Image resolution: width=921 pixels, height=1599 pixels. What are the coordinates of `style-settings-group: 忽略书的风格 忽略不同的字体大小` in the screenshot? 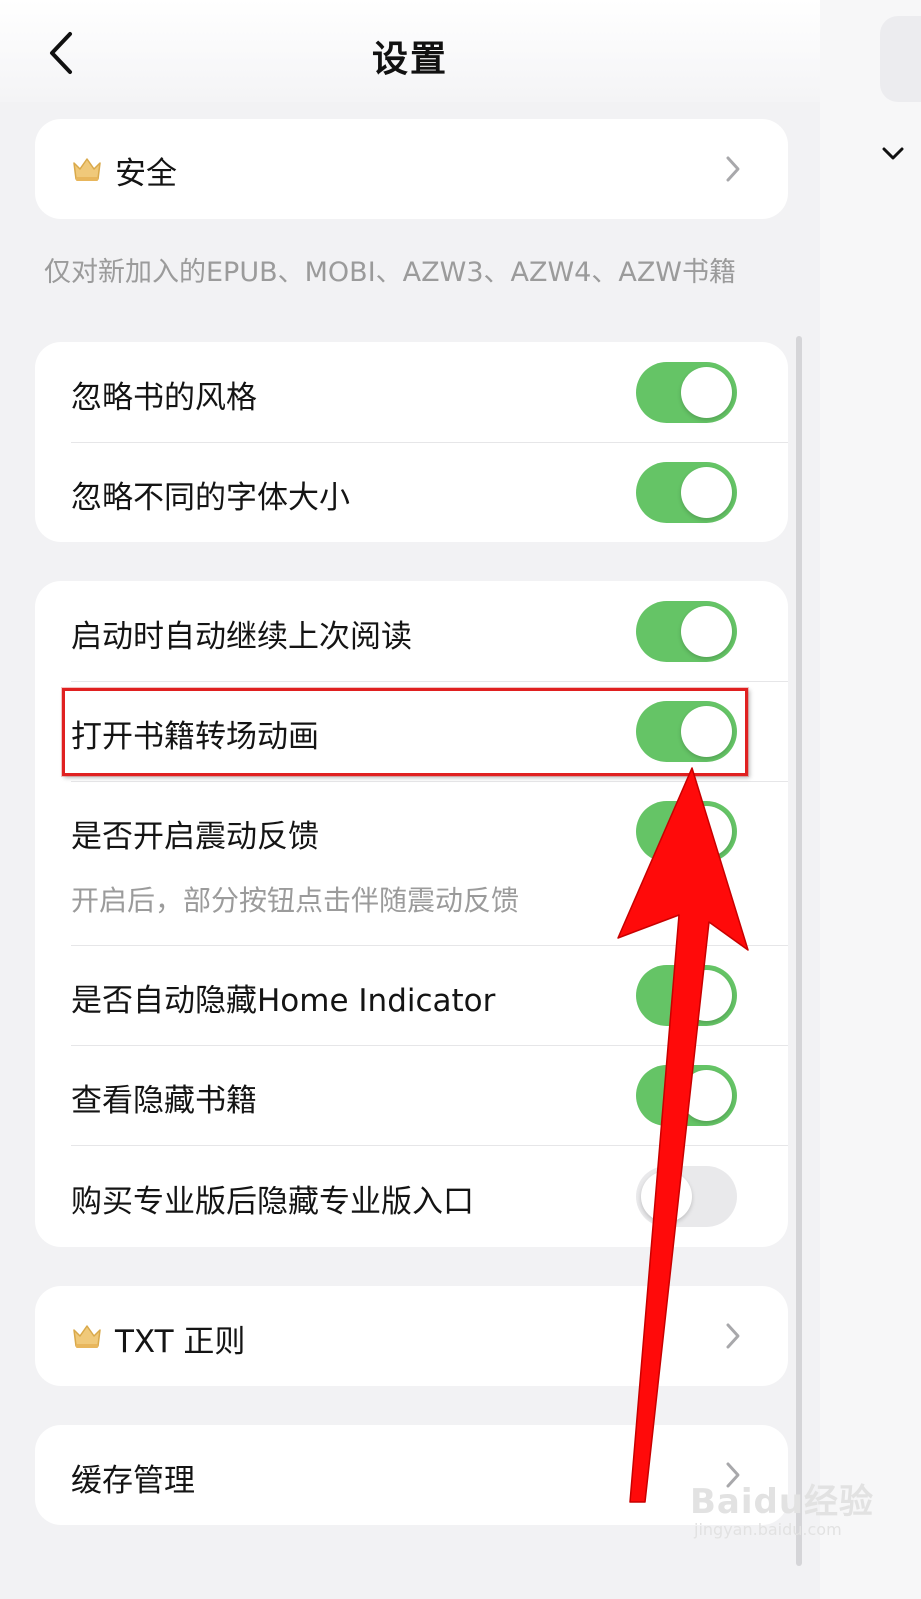 It's located at (411, 442).